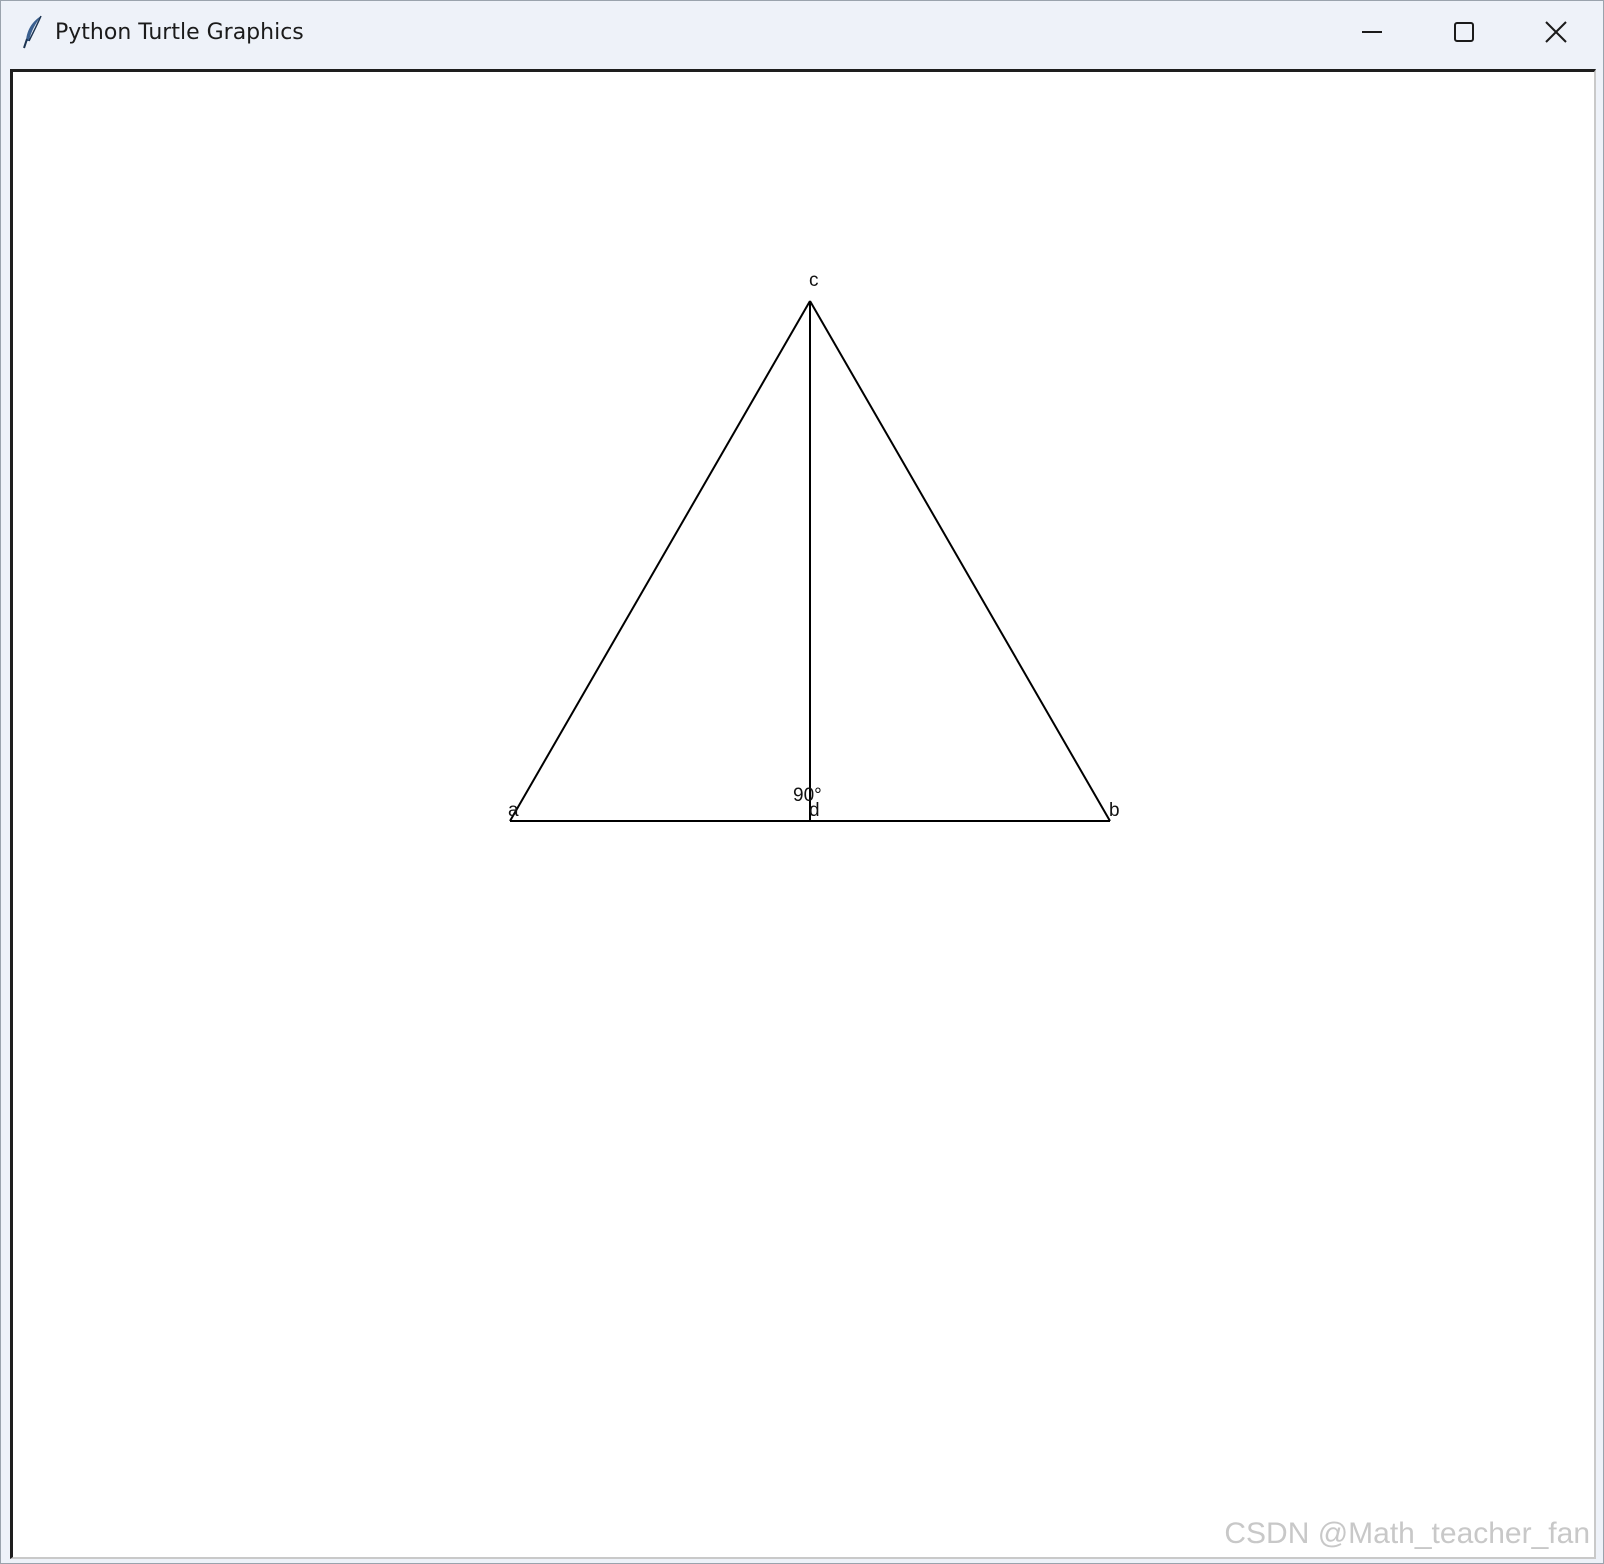 This screenshot has width=1604, height=1564. I want to click on close-button, so click(1556, 32).